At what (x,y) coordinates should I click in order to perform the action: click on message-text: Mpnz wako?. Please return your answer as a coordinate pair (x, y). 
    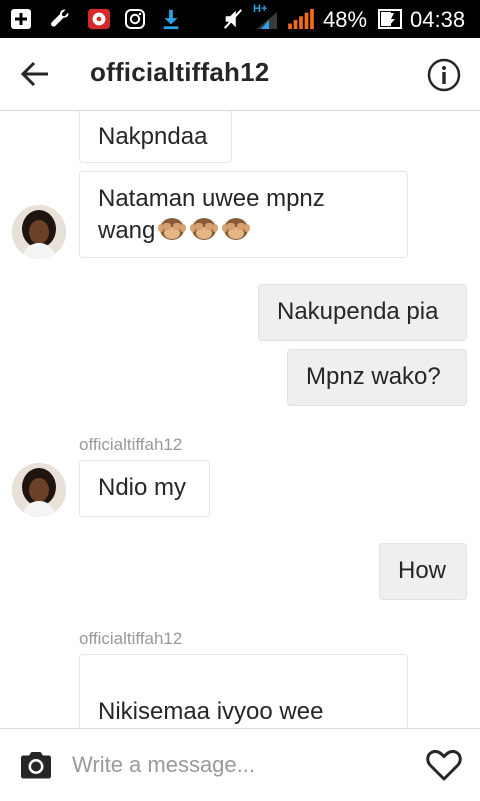
    Looking at the image, I should click on (373, 376).